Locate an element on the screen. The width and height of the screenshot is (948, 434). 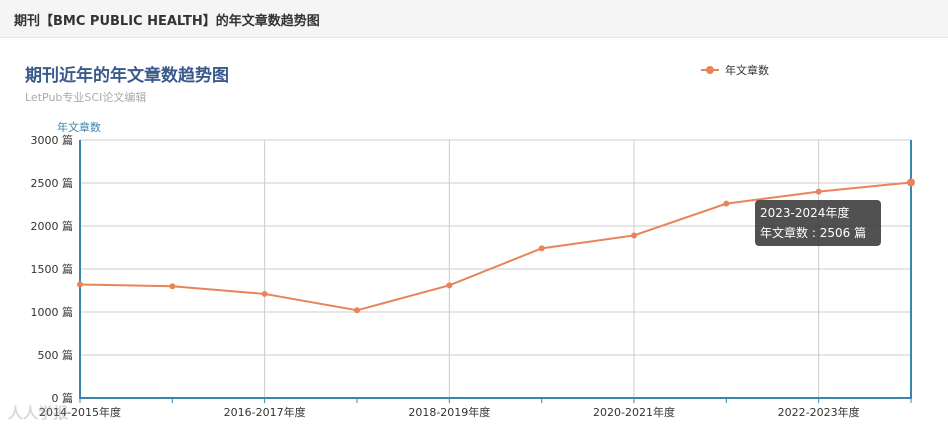
y-tick-label: 500 篇 is located at coordinates (56, 355).